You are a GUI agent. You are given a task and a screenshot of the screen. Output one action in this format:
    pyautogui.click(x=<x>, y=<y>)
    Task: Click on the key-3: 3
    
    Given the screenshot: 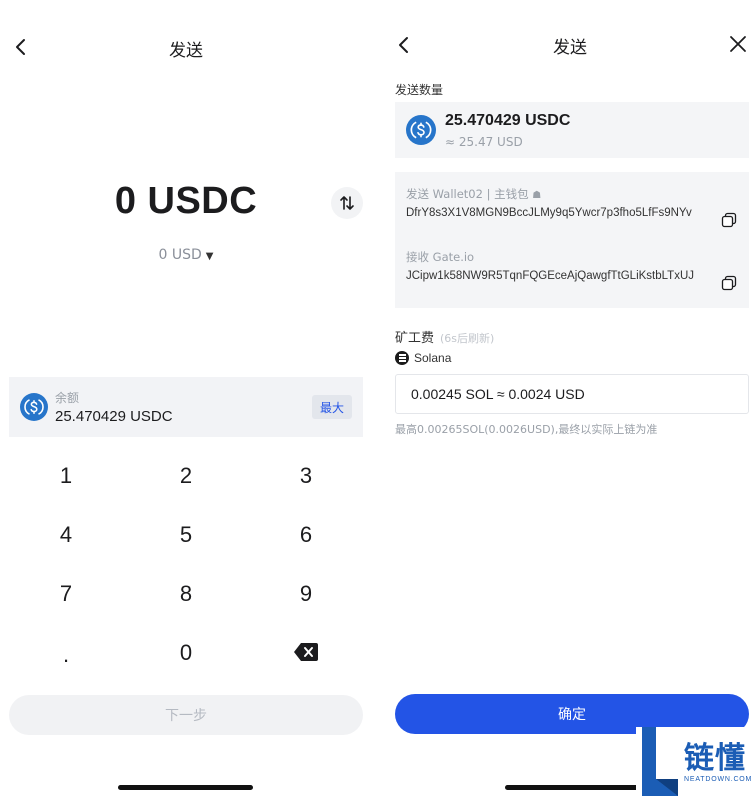 What is the action you would take?
    pyautogui.click(x=306, y=476)
    